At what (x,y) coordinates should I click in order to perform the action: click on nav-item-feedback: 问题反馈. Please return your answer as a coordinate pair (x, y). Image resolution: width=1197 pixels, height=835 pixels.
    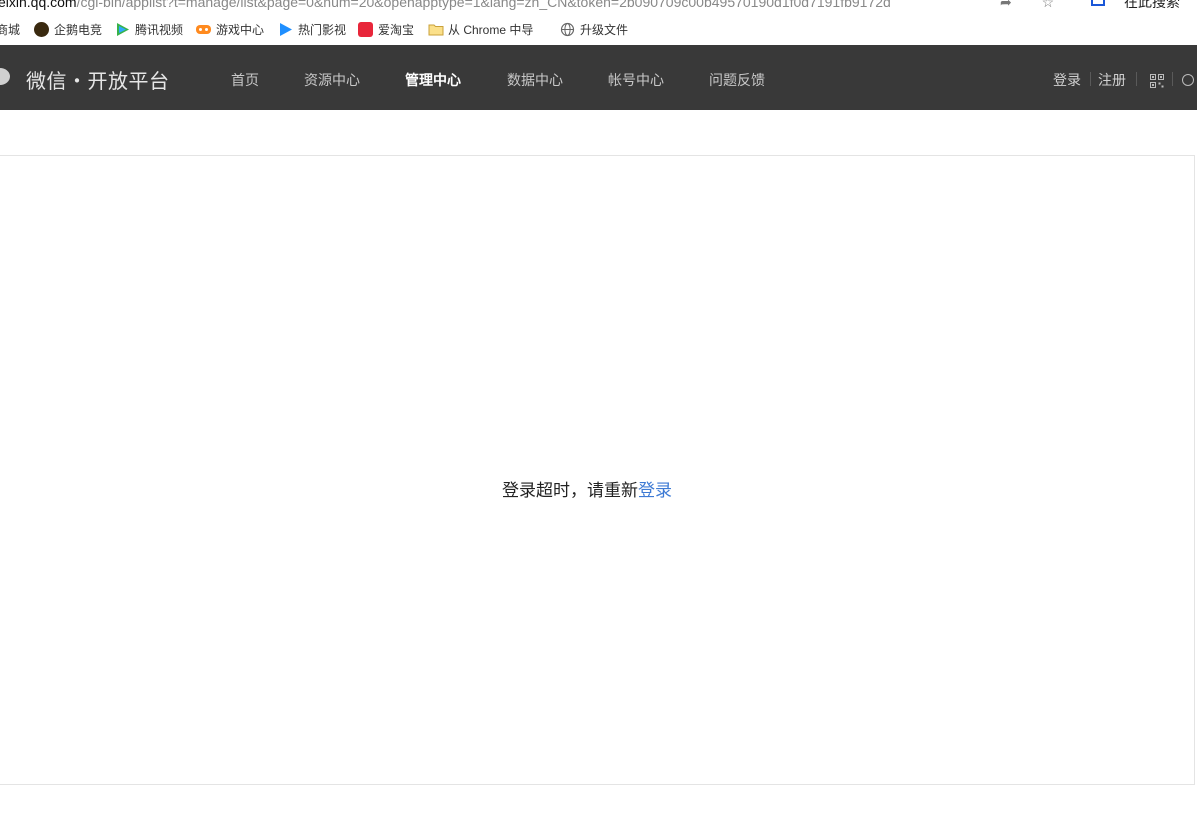
    Looking at the image, I should click on (737, 80).